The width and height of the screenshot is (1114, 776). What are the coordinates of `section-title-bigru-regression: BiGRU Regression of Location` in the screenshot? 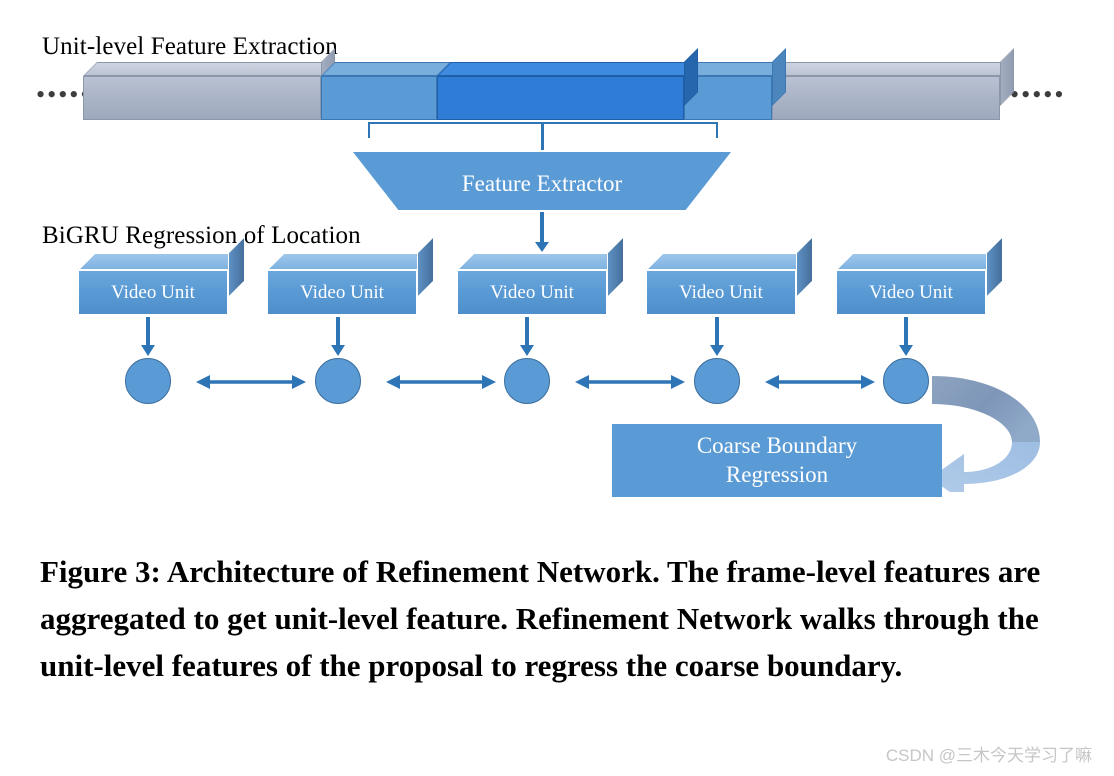 It's located at (201, 235).